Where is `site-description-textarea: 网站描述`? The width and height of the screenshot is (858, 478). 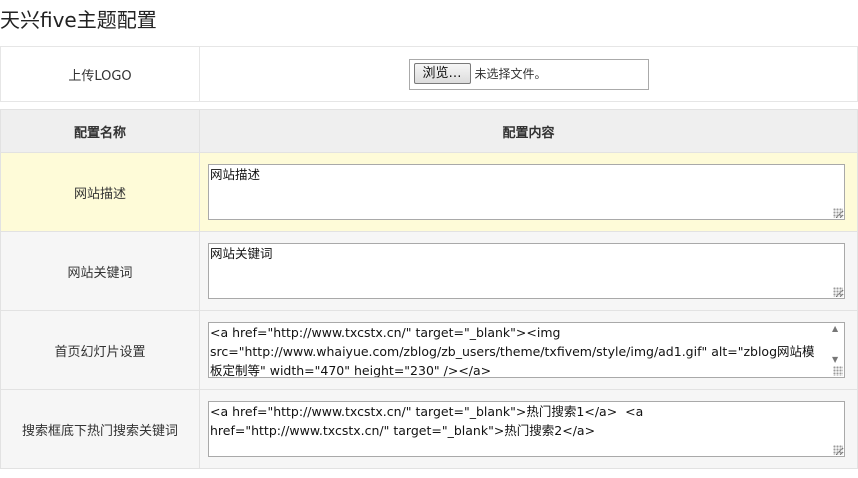
site-description-textarea: 网站描述 is located at coordinates (526, 192).